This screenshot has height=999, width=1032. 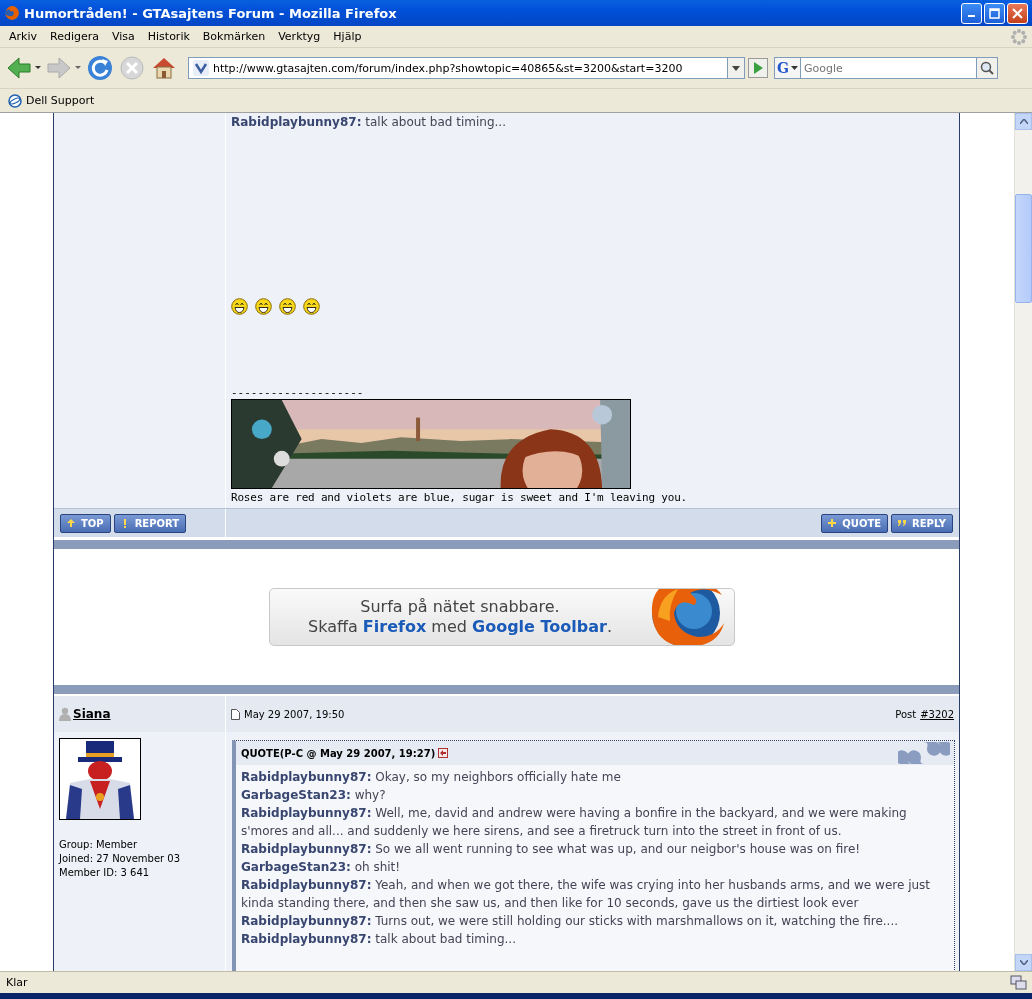 I want to click on back-button, so click(x=24, y=68).